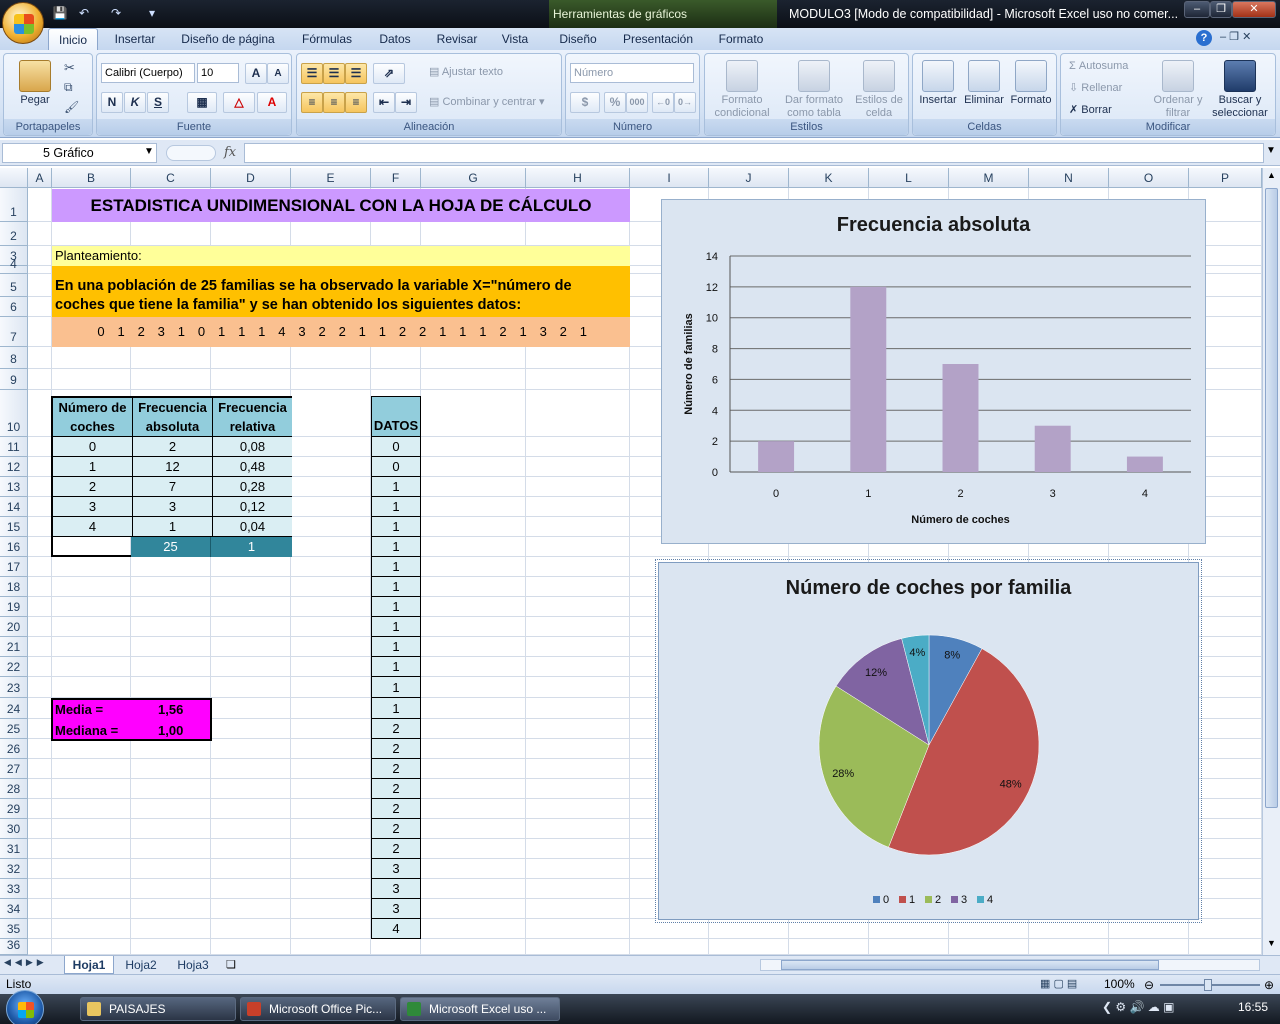 This screenshot has height=1024, width=1280. What do you see at coordinates (14, 234) in the screenshot?
I see `row-header: 2` at bounding box center [14, 234].